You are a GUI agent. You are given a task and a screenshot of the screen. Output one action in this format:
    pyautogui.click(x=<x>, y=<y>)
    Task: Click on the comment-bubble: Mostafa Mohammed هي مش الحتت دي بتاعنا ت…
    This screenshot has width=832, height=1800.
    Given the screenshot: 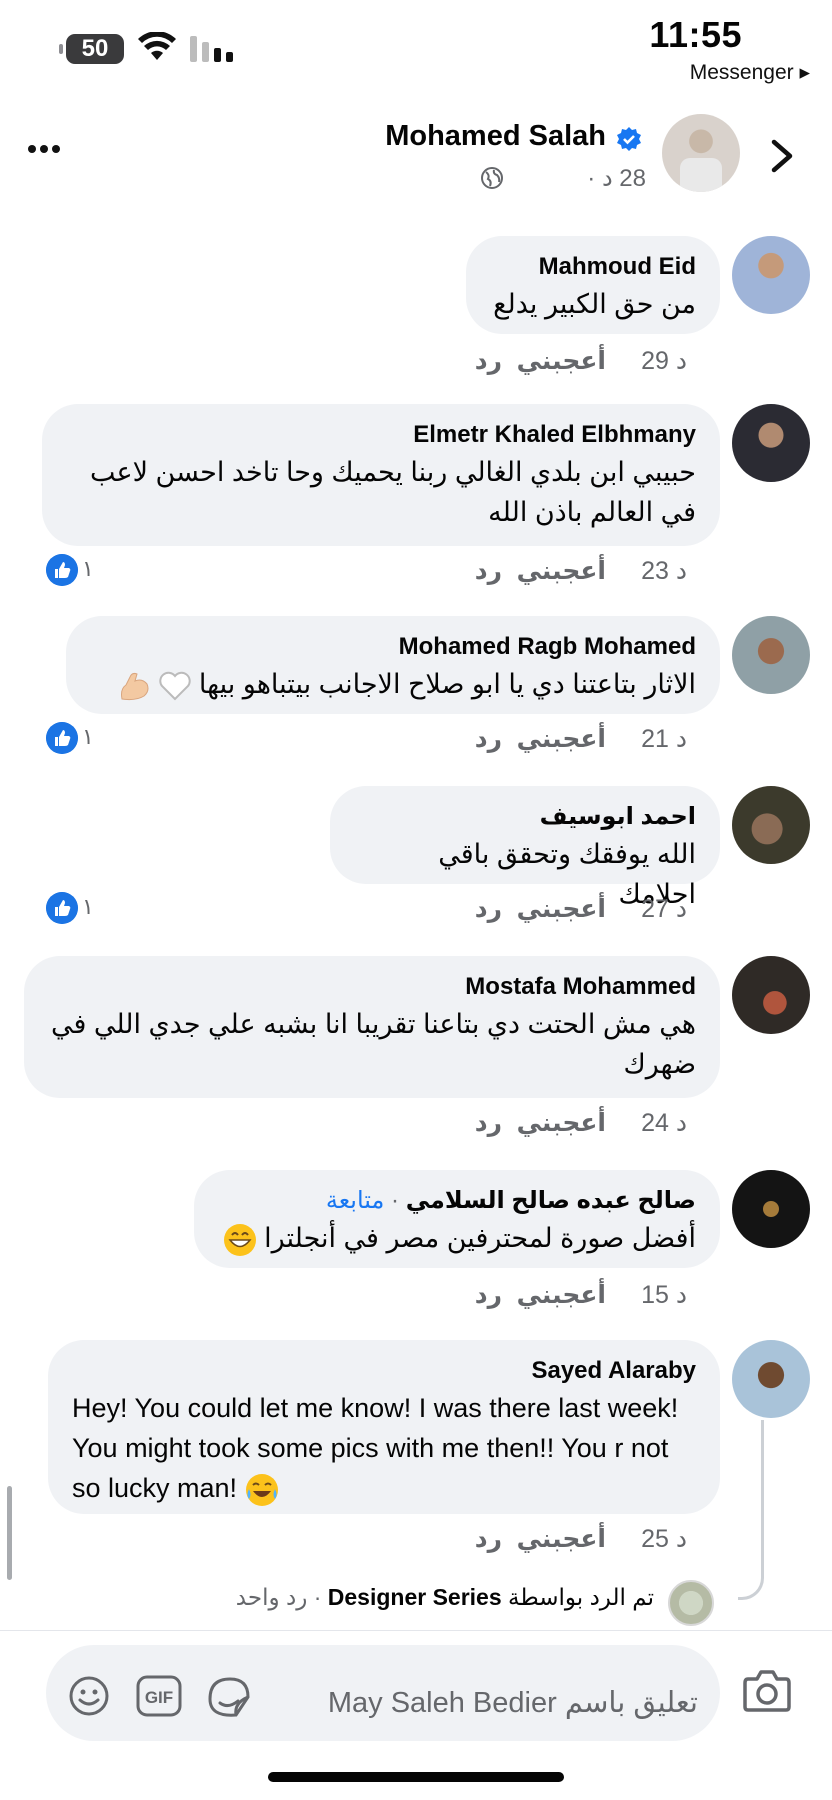 What is the action you would take?
    pyautogui.click(x=372, y=1027)
    